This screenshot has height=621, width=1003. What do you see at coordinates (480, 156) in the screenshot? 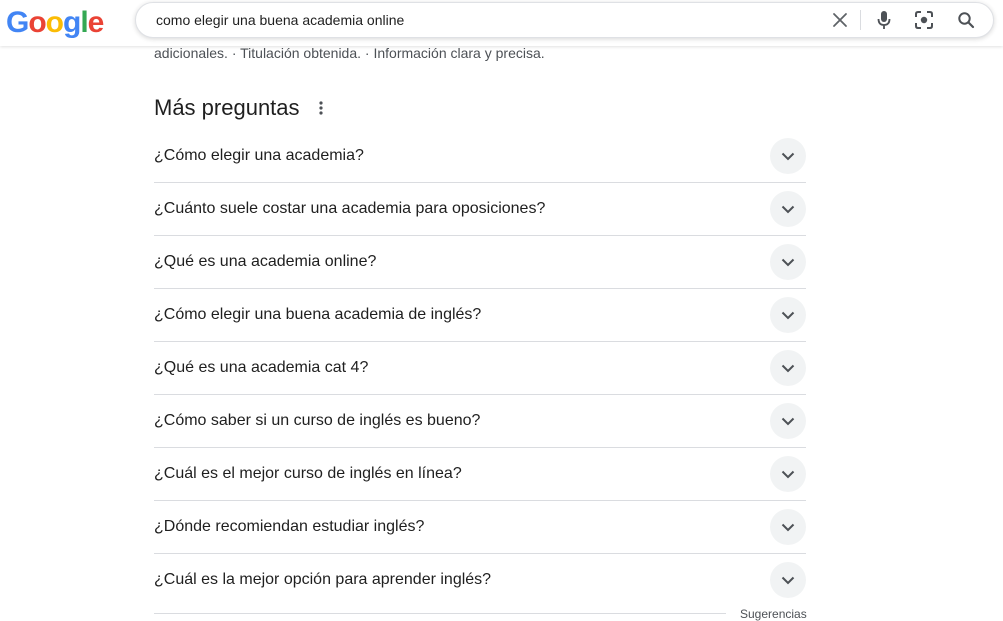
I see `question-item: ¿Cómo elegir una academia?` at bounding box center [480, 156].